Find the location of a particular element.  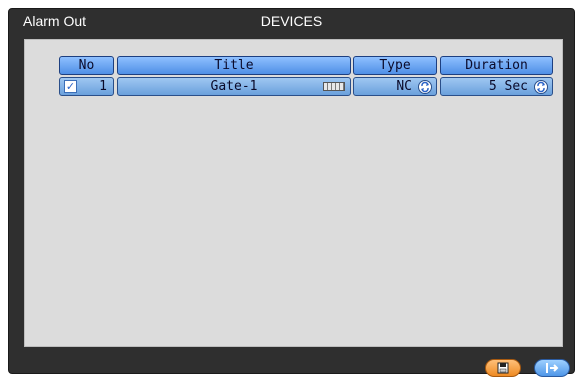

title-field: Gate-1 is located at coordinates (234, 86).